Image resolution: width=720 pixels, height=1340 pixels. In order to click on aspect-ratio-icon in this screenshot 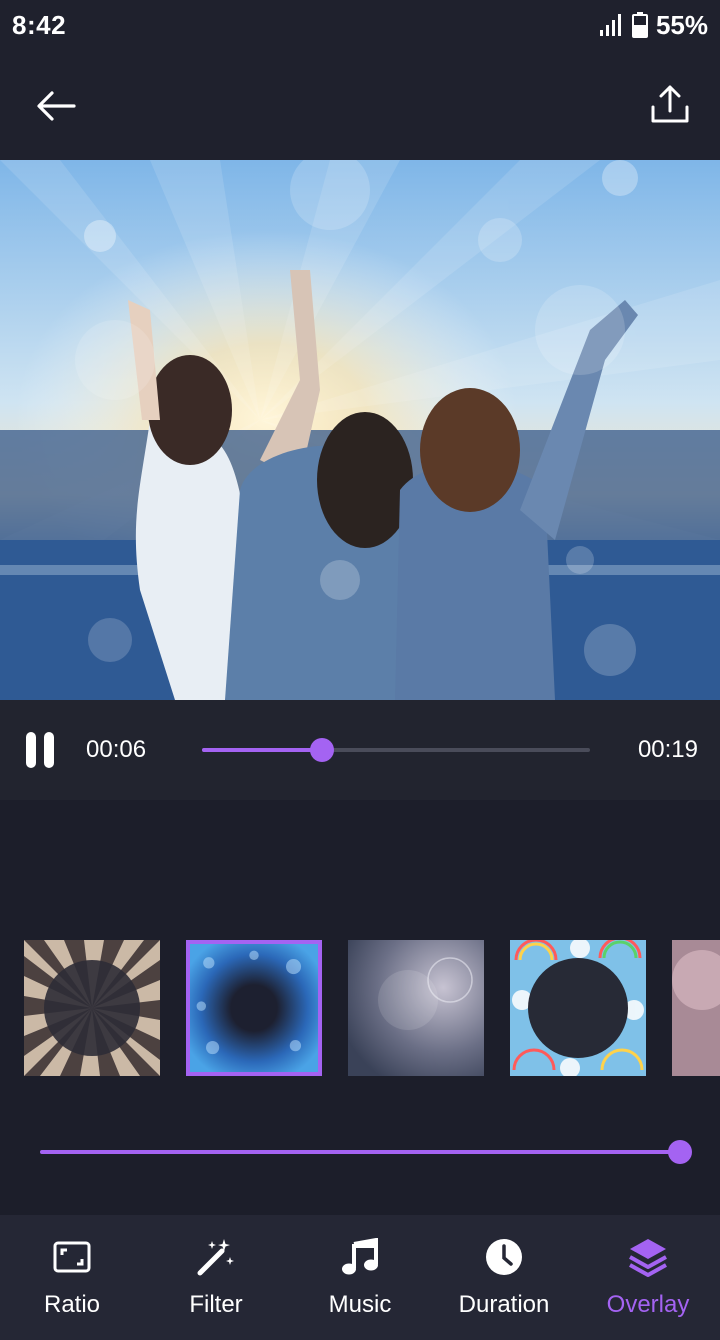, I will do `click(72, 1257)`.